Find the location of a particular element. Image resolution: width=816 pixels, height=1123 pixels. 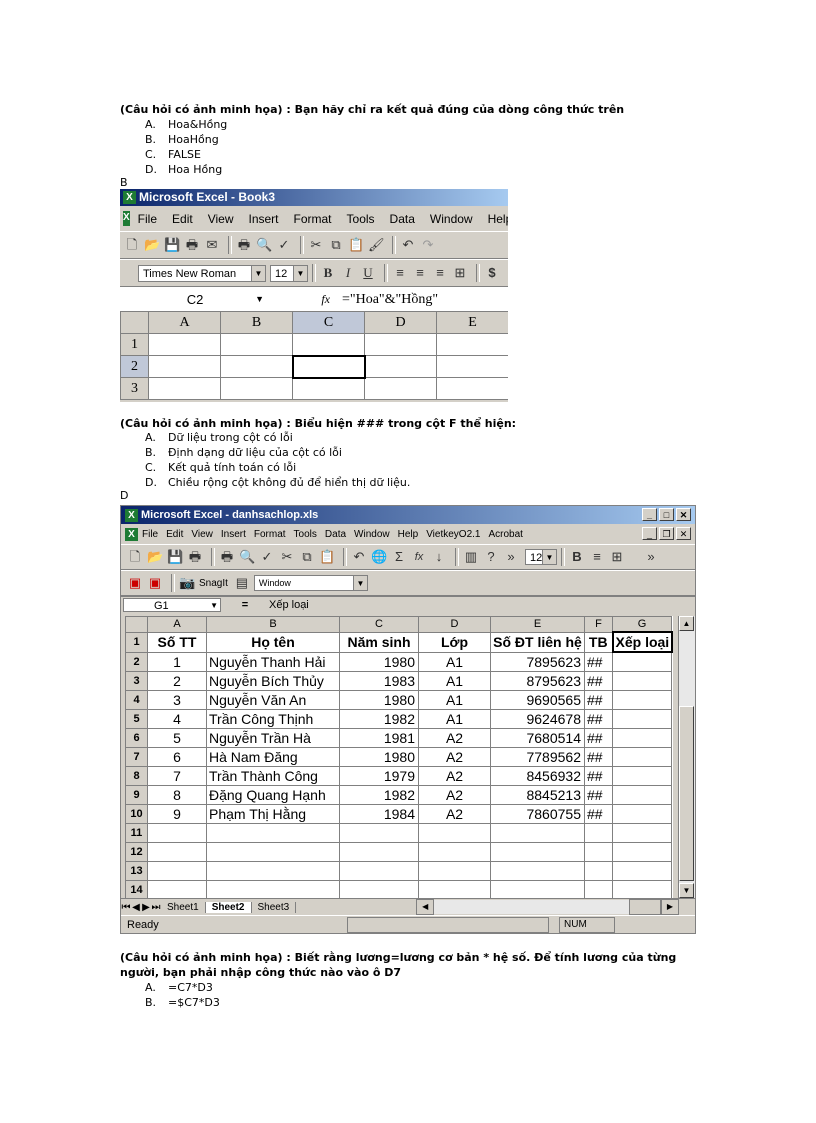

currency-icon: $ is located at coordinates (492, 273).